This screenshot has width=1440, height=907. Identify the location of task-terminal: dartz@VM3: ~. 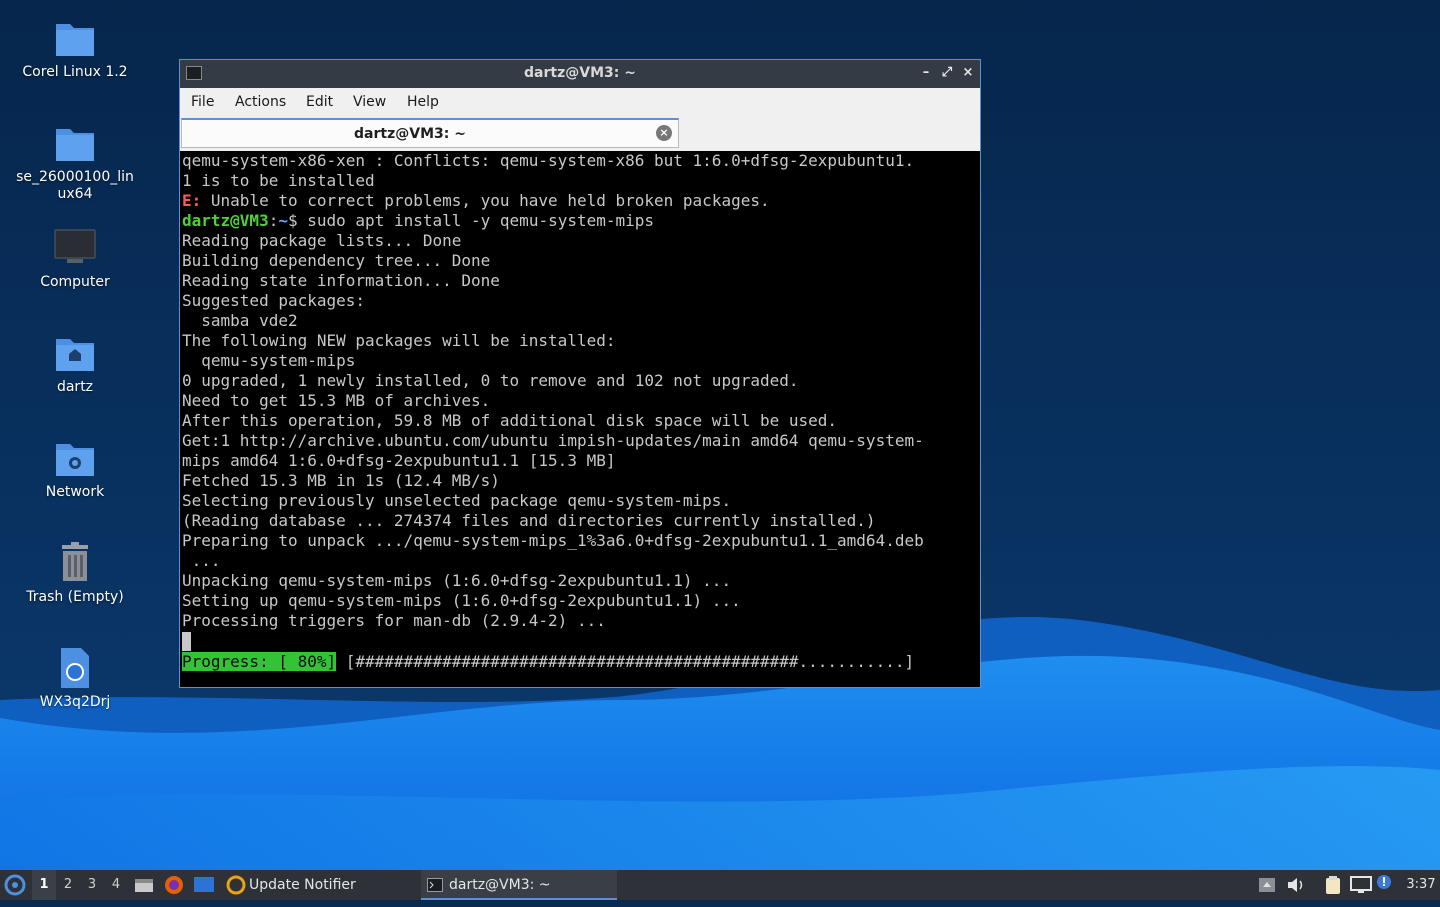
(519, 885).